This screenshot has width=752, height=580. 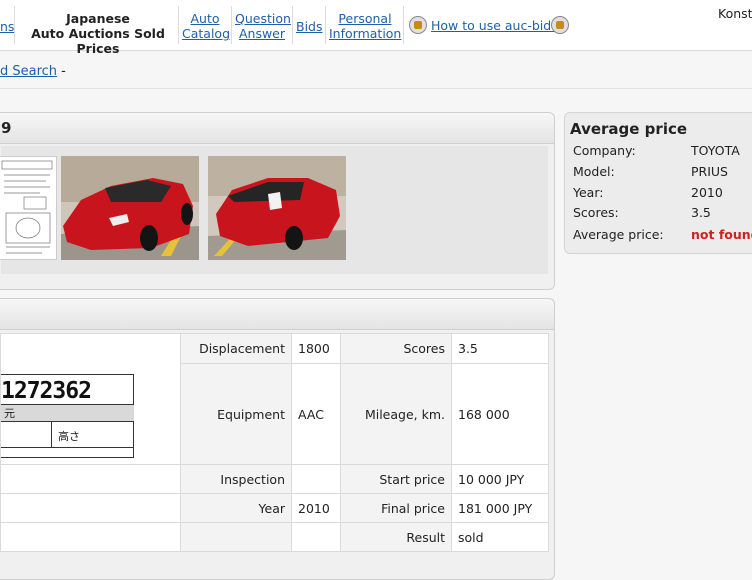 What do you see at coordinates (365, 33) in the screenshot?
I see `nav-personal-line2: Information` at bounding box center [365, 33].